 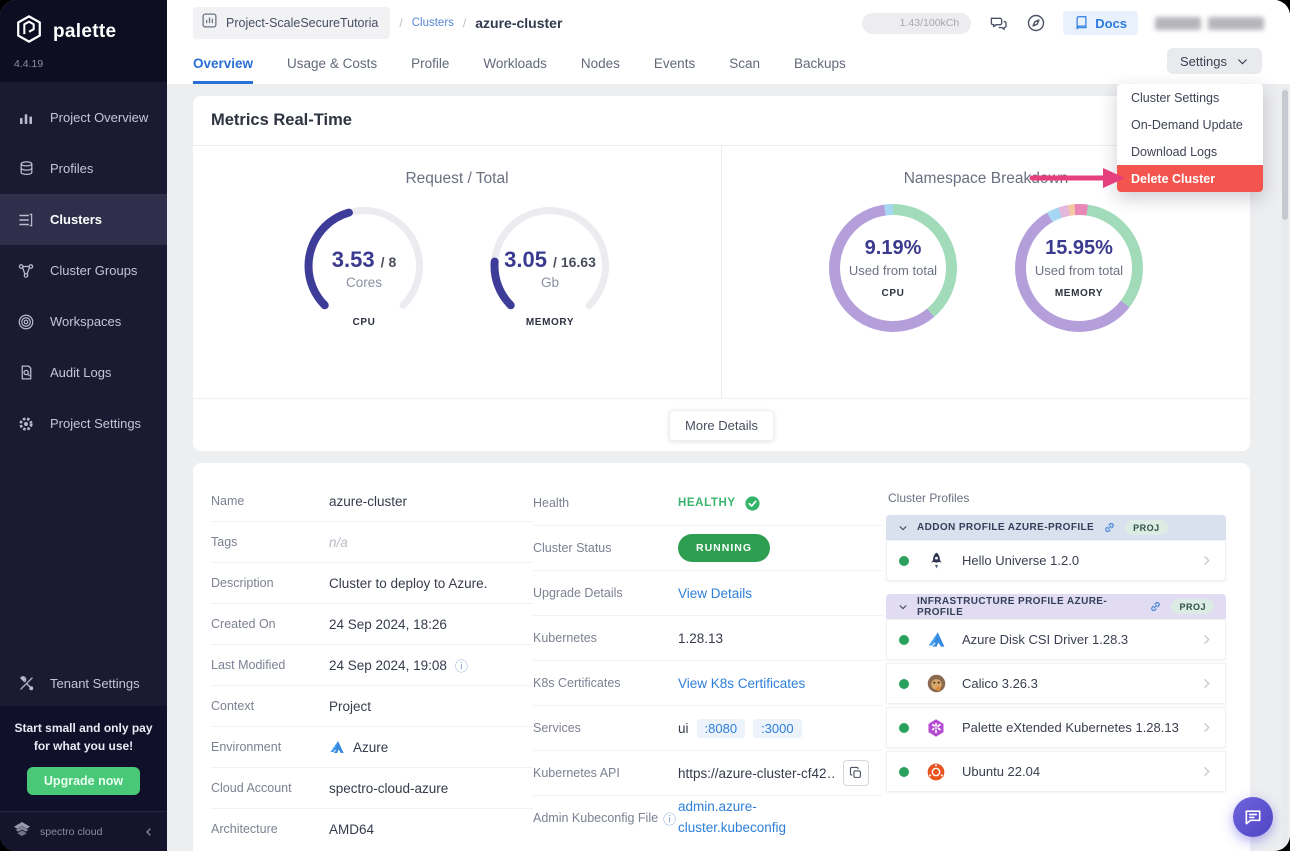 I want to click on detail-label: Last Modified, so click(x=248, y=665).